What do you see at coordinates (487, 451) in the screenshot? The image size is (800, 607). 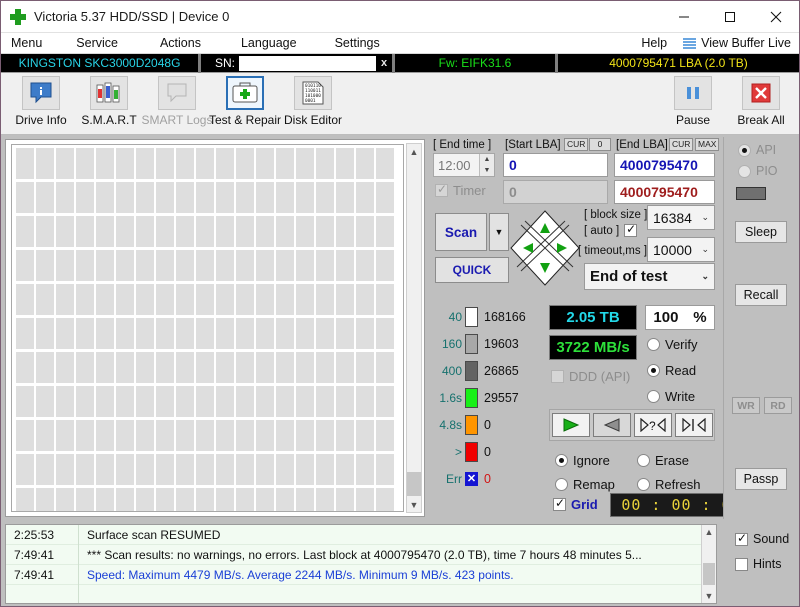 I see `legend-count: 0` at bounding box center [487, 451].